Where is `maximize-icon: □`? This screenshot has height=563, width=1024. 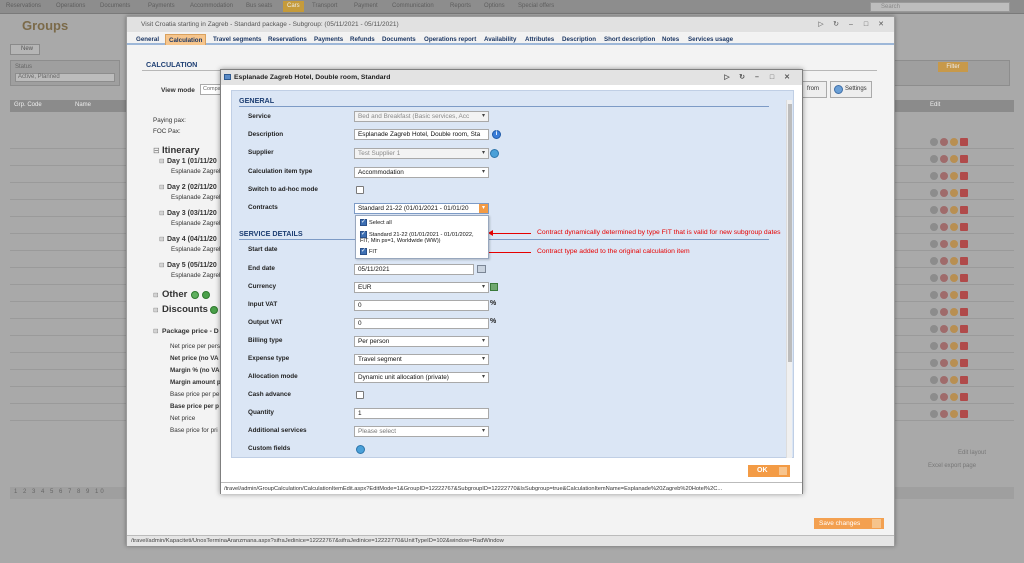 maximize-icon: □ is located at coordinates (866, 24).